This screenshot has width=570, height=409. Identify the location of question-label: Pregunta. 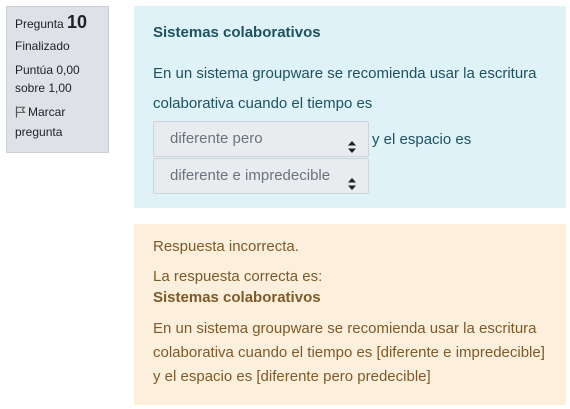
(39, 24).